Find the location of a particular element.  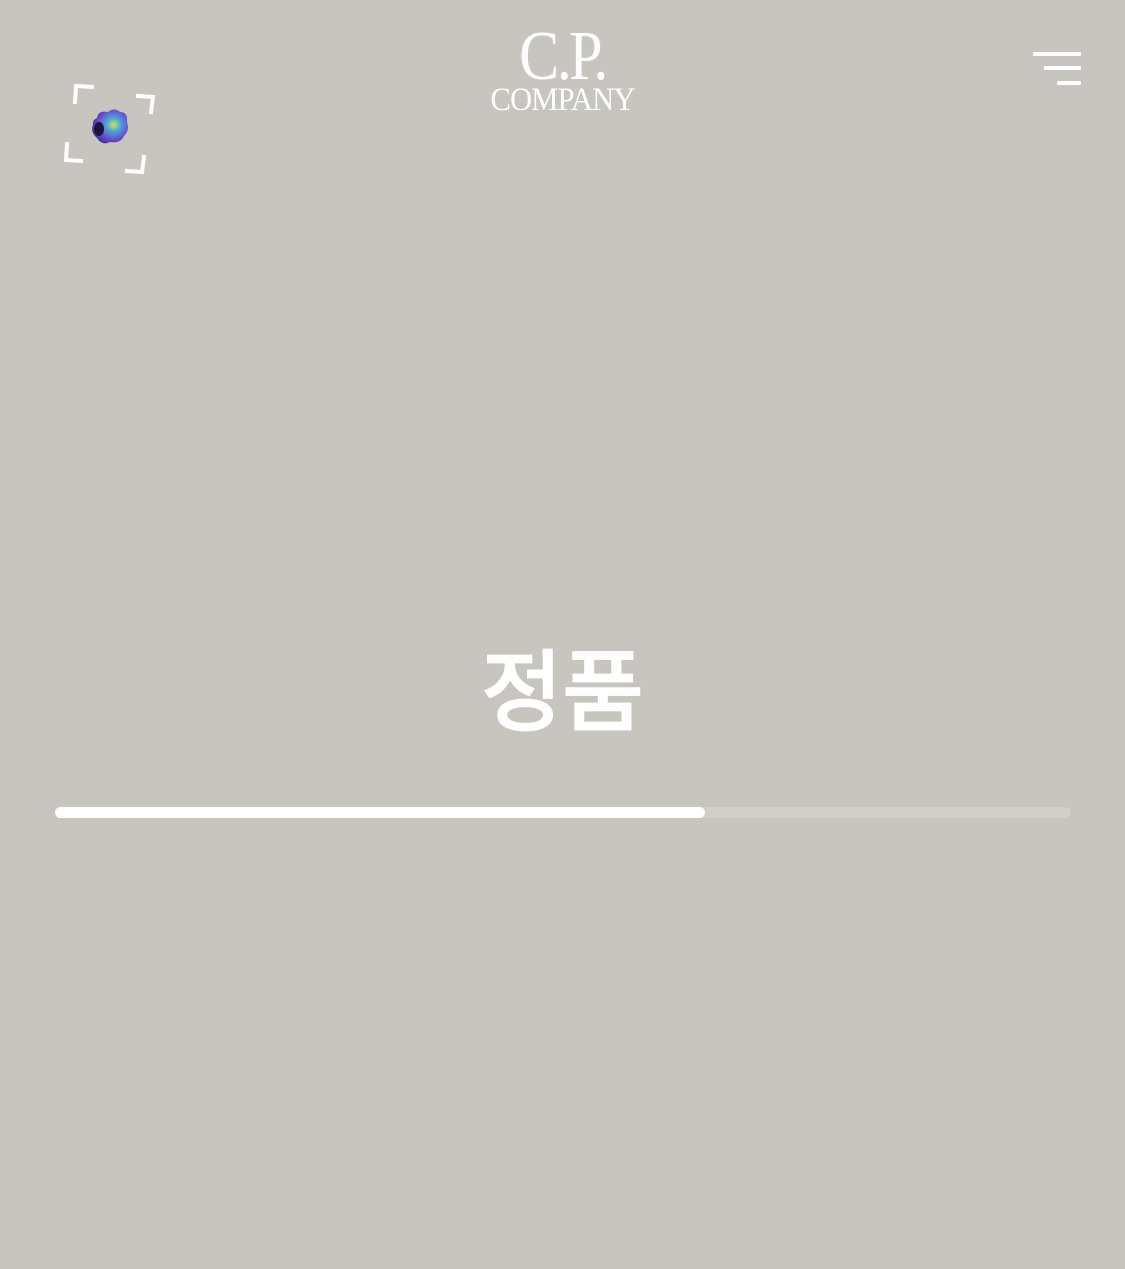

menu-button is located at coordinates (1056, 70).